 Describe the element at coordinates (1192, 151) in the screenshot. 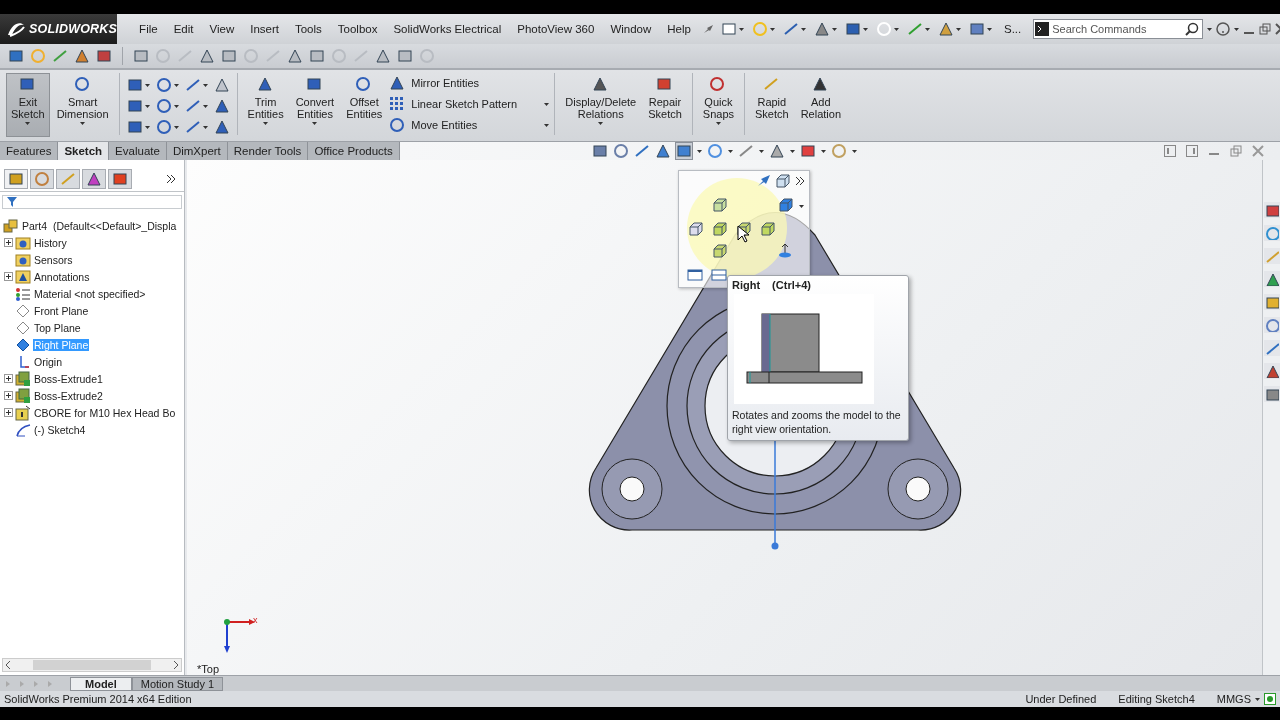

I see `tile-right-icon` at that location.